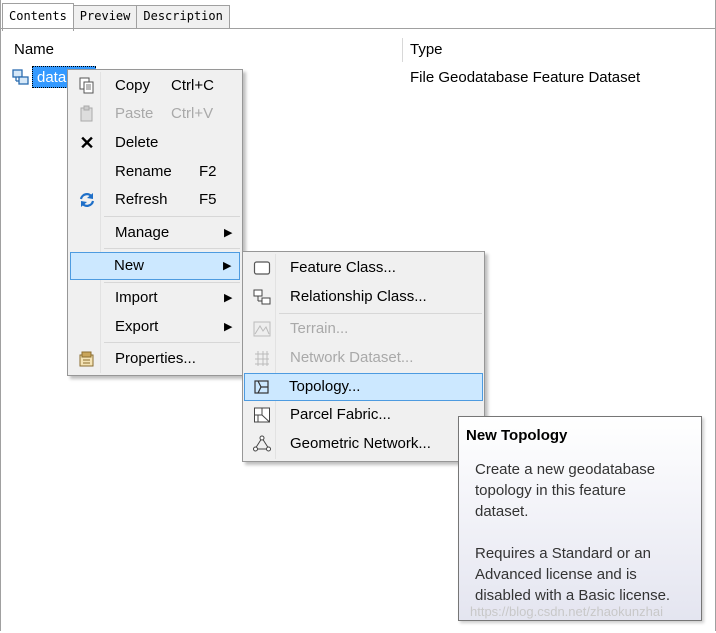 The height and width of the screenshot is (633, 716). I want to click on tab-contents: Contents, so click(38, 17).